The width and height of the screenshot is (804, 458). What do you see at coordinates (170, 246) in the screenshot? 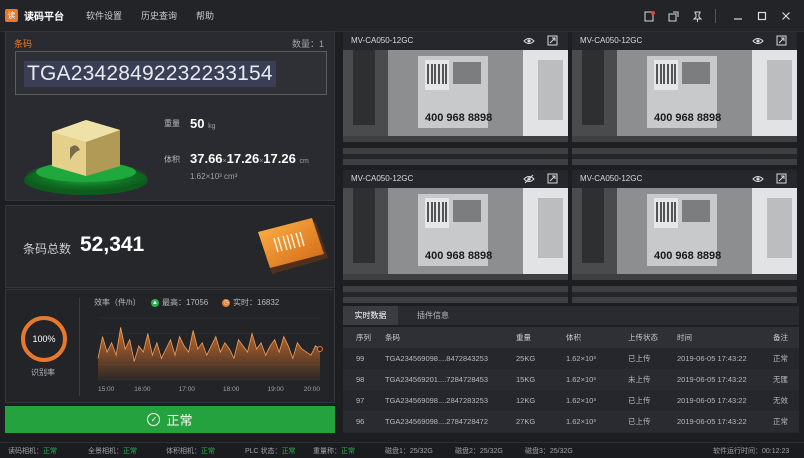
I see `total-count-panel: 条码总数 52,341` at bounding box center [170, 246].